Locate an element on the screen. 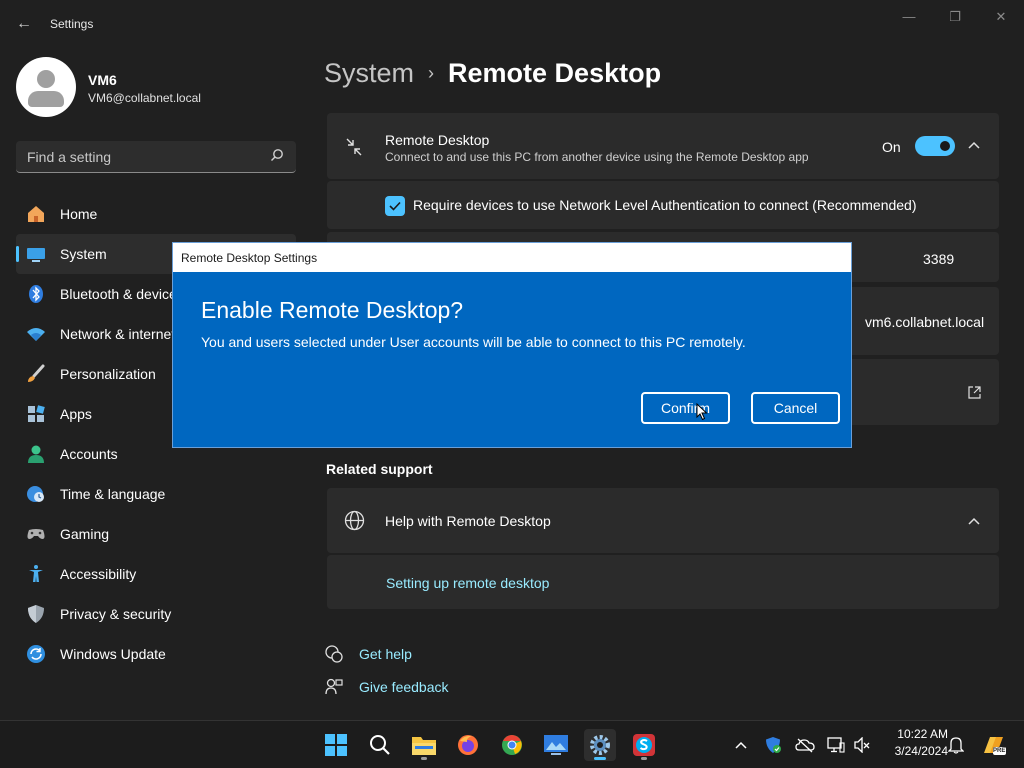 The image size is (1024, 768). close-icon: ✕ is located at coordinates (1001, 16).